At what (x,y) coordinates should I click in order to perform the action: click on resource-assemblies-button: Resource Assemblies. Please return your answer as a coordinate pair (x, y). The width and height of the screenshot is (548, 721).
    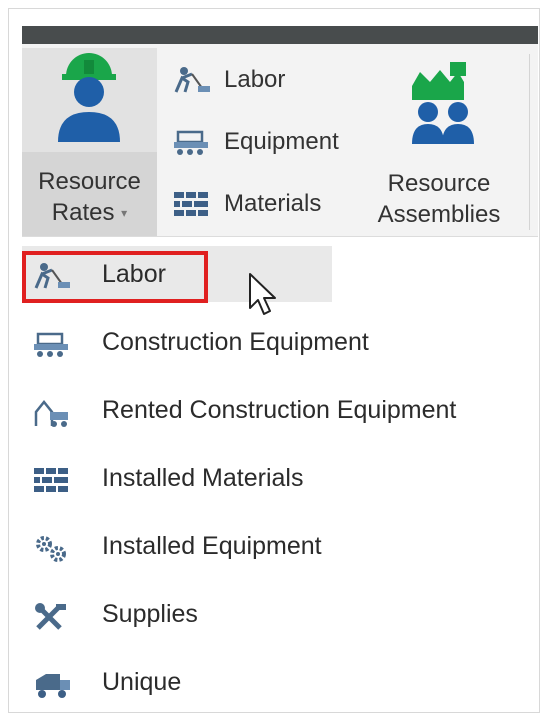
    Looking at the image, I should click on (439, 140).